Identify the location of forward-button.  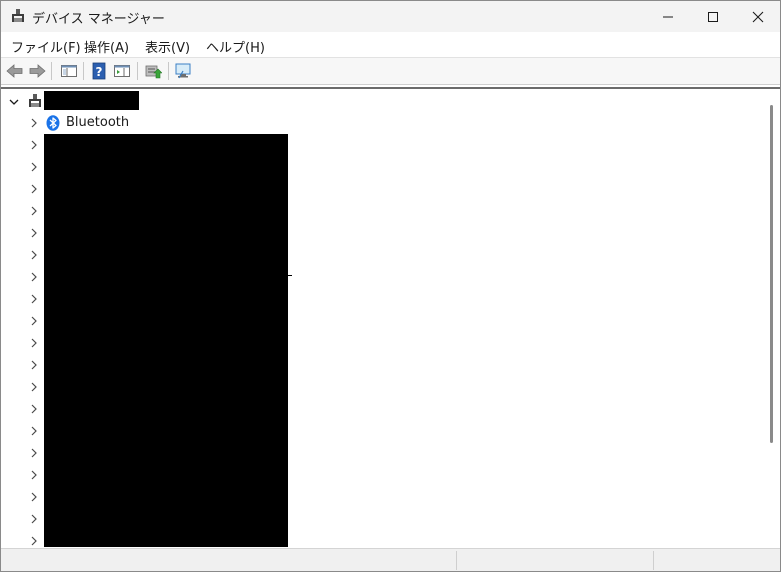
(37, 71).